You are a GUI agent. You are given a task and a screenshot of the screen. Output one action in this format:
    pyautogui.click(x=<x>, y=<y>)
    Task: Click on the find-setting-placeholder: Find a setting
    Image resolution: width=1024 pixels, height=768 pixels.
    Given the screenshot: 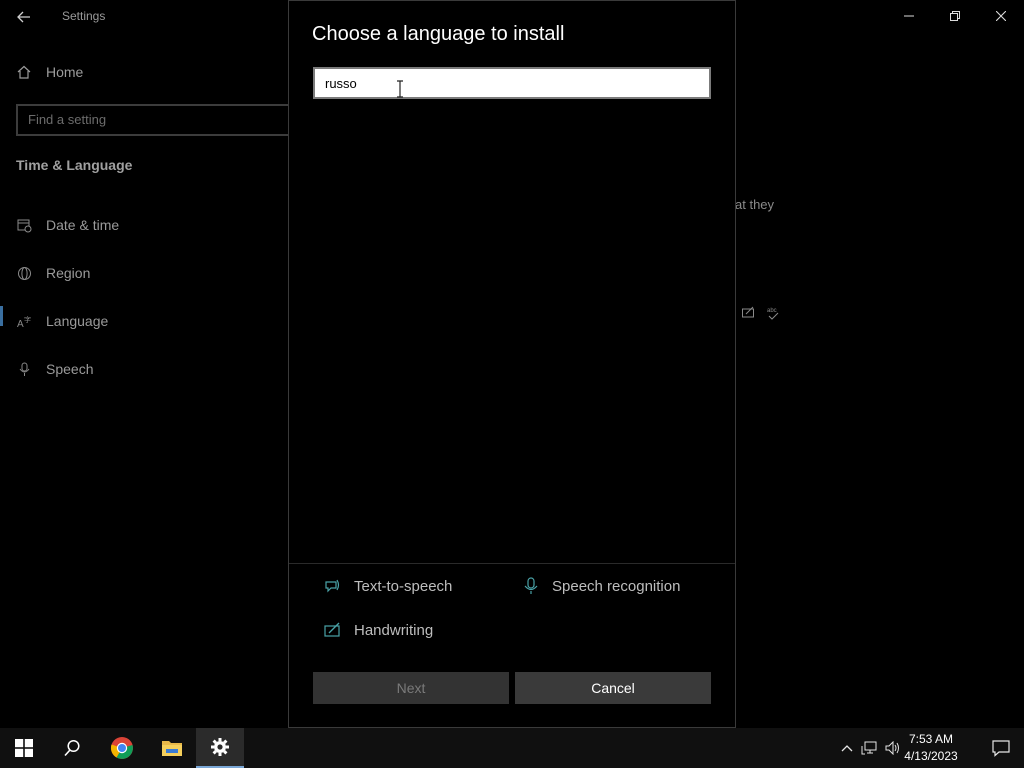 What is the action you would take?
    pyautogui.click(x=67, y=119)
    